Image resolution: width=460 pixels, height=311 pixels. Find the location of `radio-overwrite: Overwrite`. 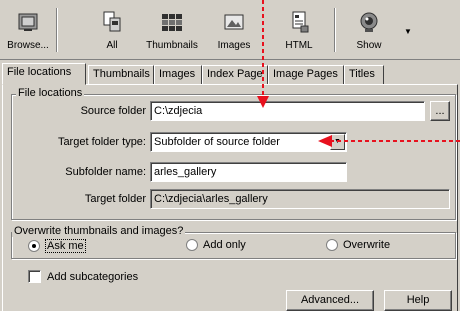

radio-overwrite: Overwrite is located at coordinates (358, 245).